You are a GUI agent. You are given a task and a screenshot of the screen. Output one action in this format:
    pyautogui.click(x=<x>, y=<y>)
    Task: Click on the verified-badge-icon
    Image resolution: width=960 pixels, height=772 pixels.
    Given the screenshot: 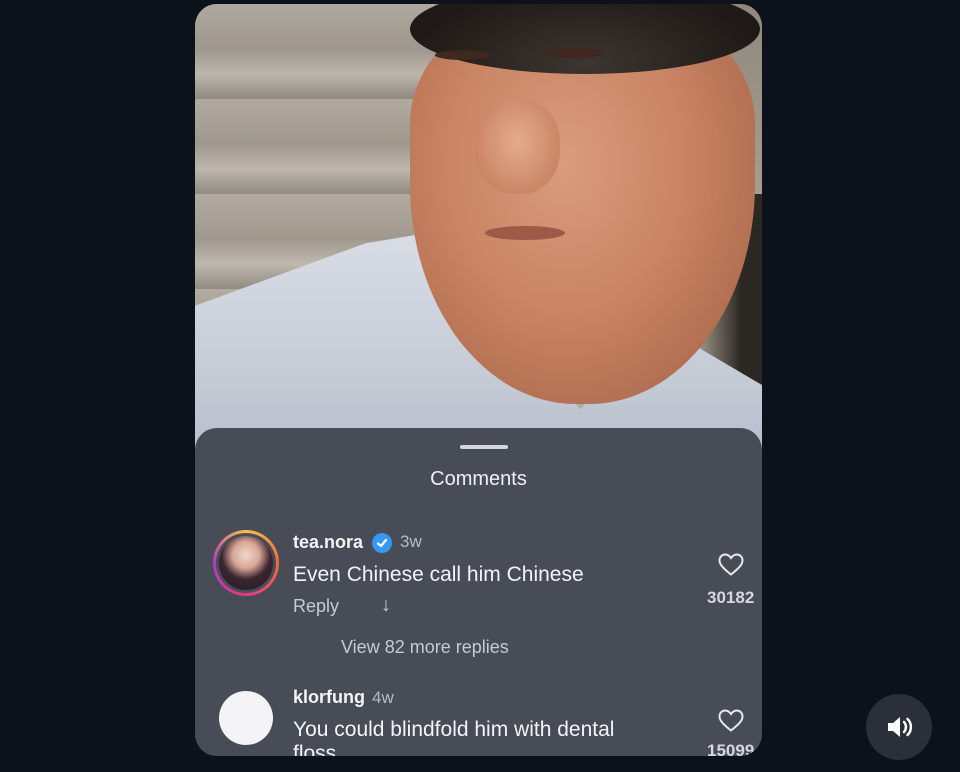 What is the action you would take?
    pyautogui.click(x=382, y=543)
    